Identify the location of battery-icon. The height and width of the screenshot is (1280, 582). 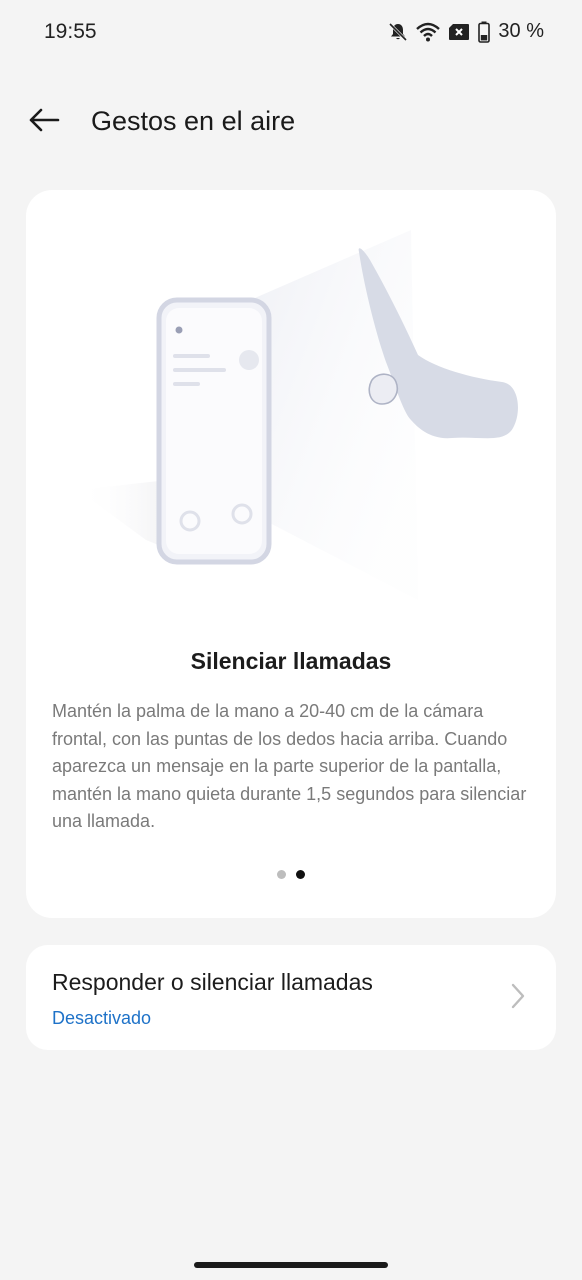
(484, 32).